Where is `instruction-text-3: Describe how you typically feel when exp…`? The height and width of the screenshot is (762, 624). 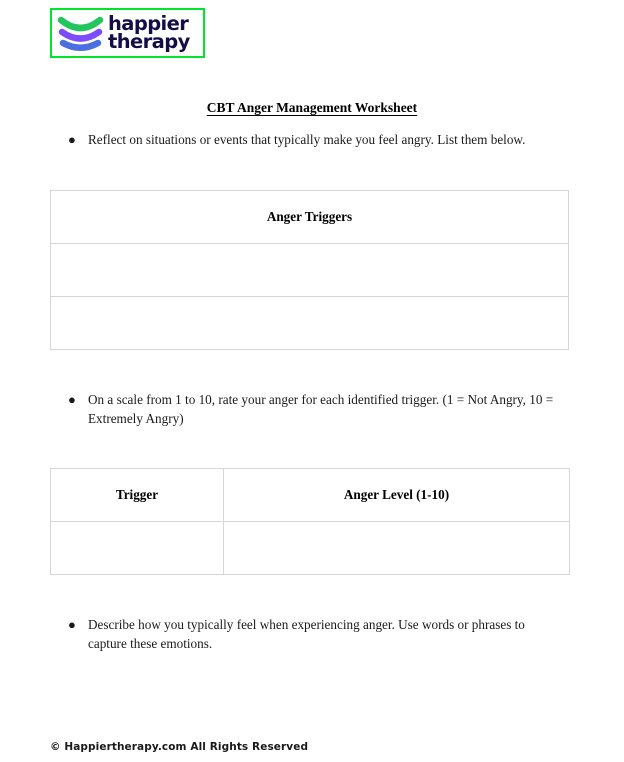
instruction-text-3: Describe how you typically feel when exp… is located at coordinates (306, 634).